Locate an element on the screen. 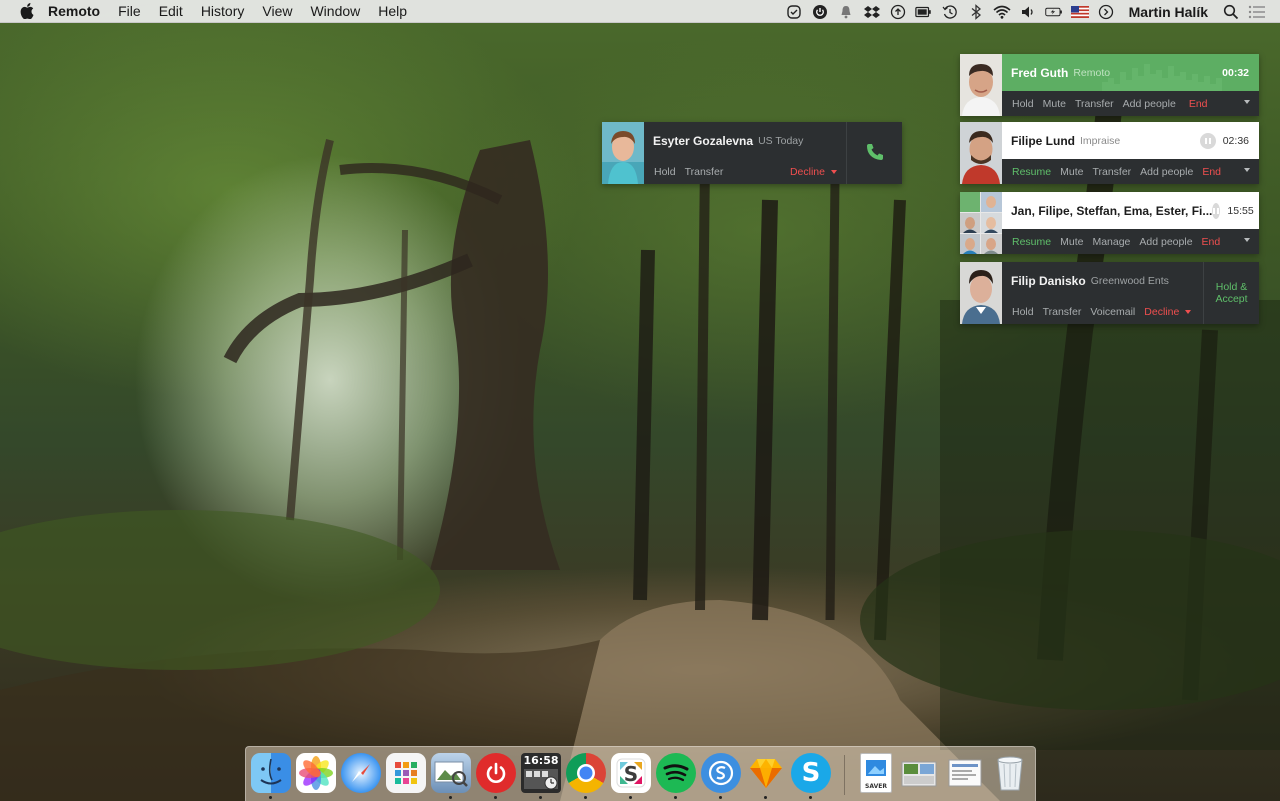 The image size is (1280, 801). display-battery-icon is located at coordinates (923, 12).